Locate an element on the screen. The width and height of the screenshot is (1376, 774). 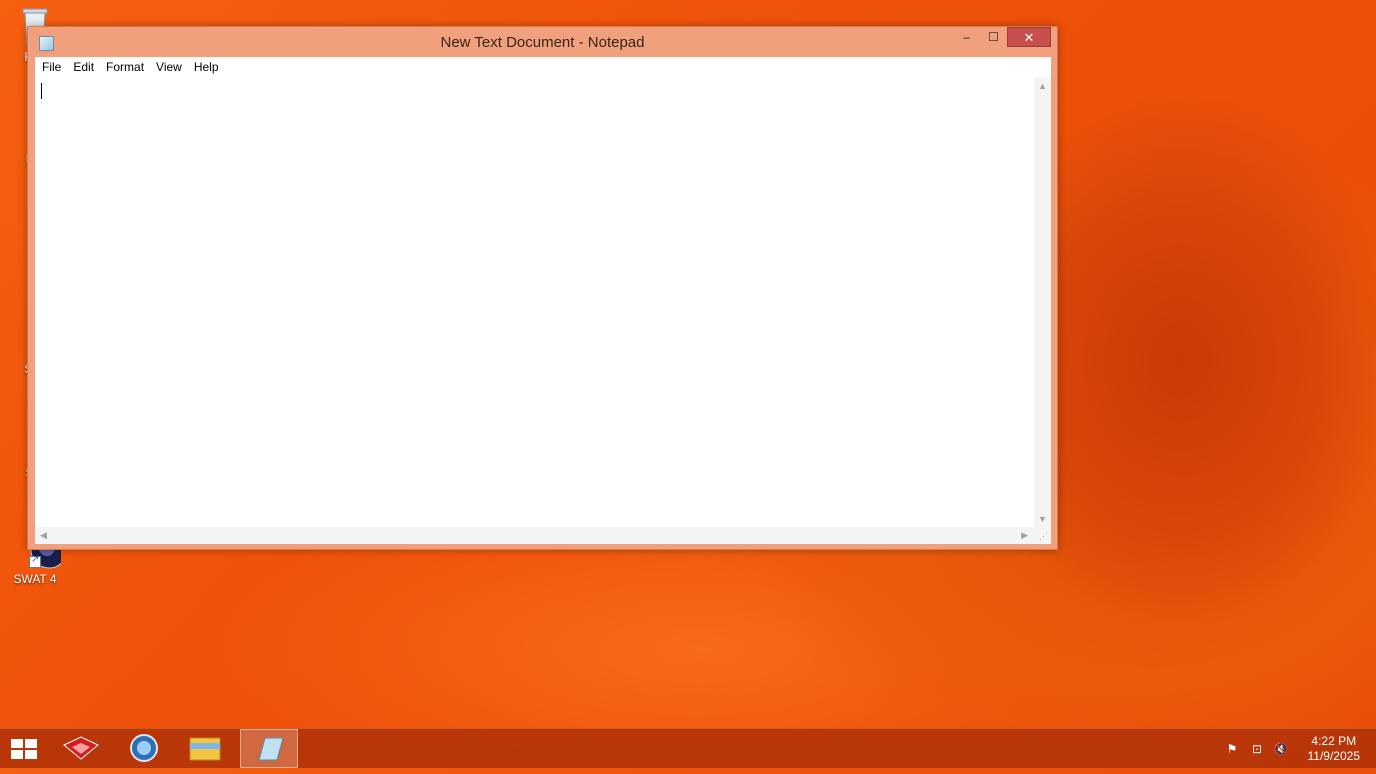
text-caret is located at coordinates (41, 91).